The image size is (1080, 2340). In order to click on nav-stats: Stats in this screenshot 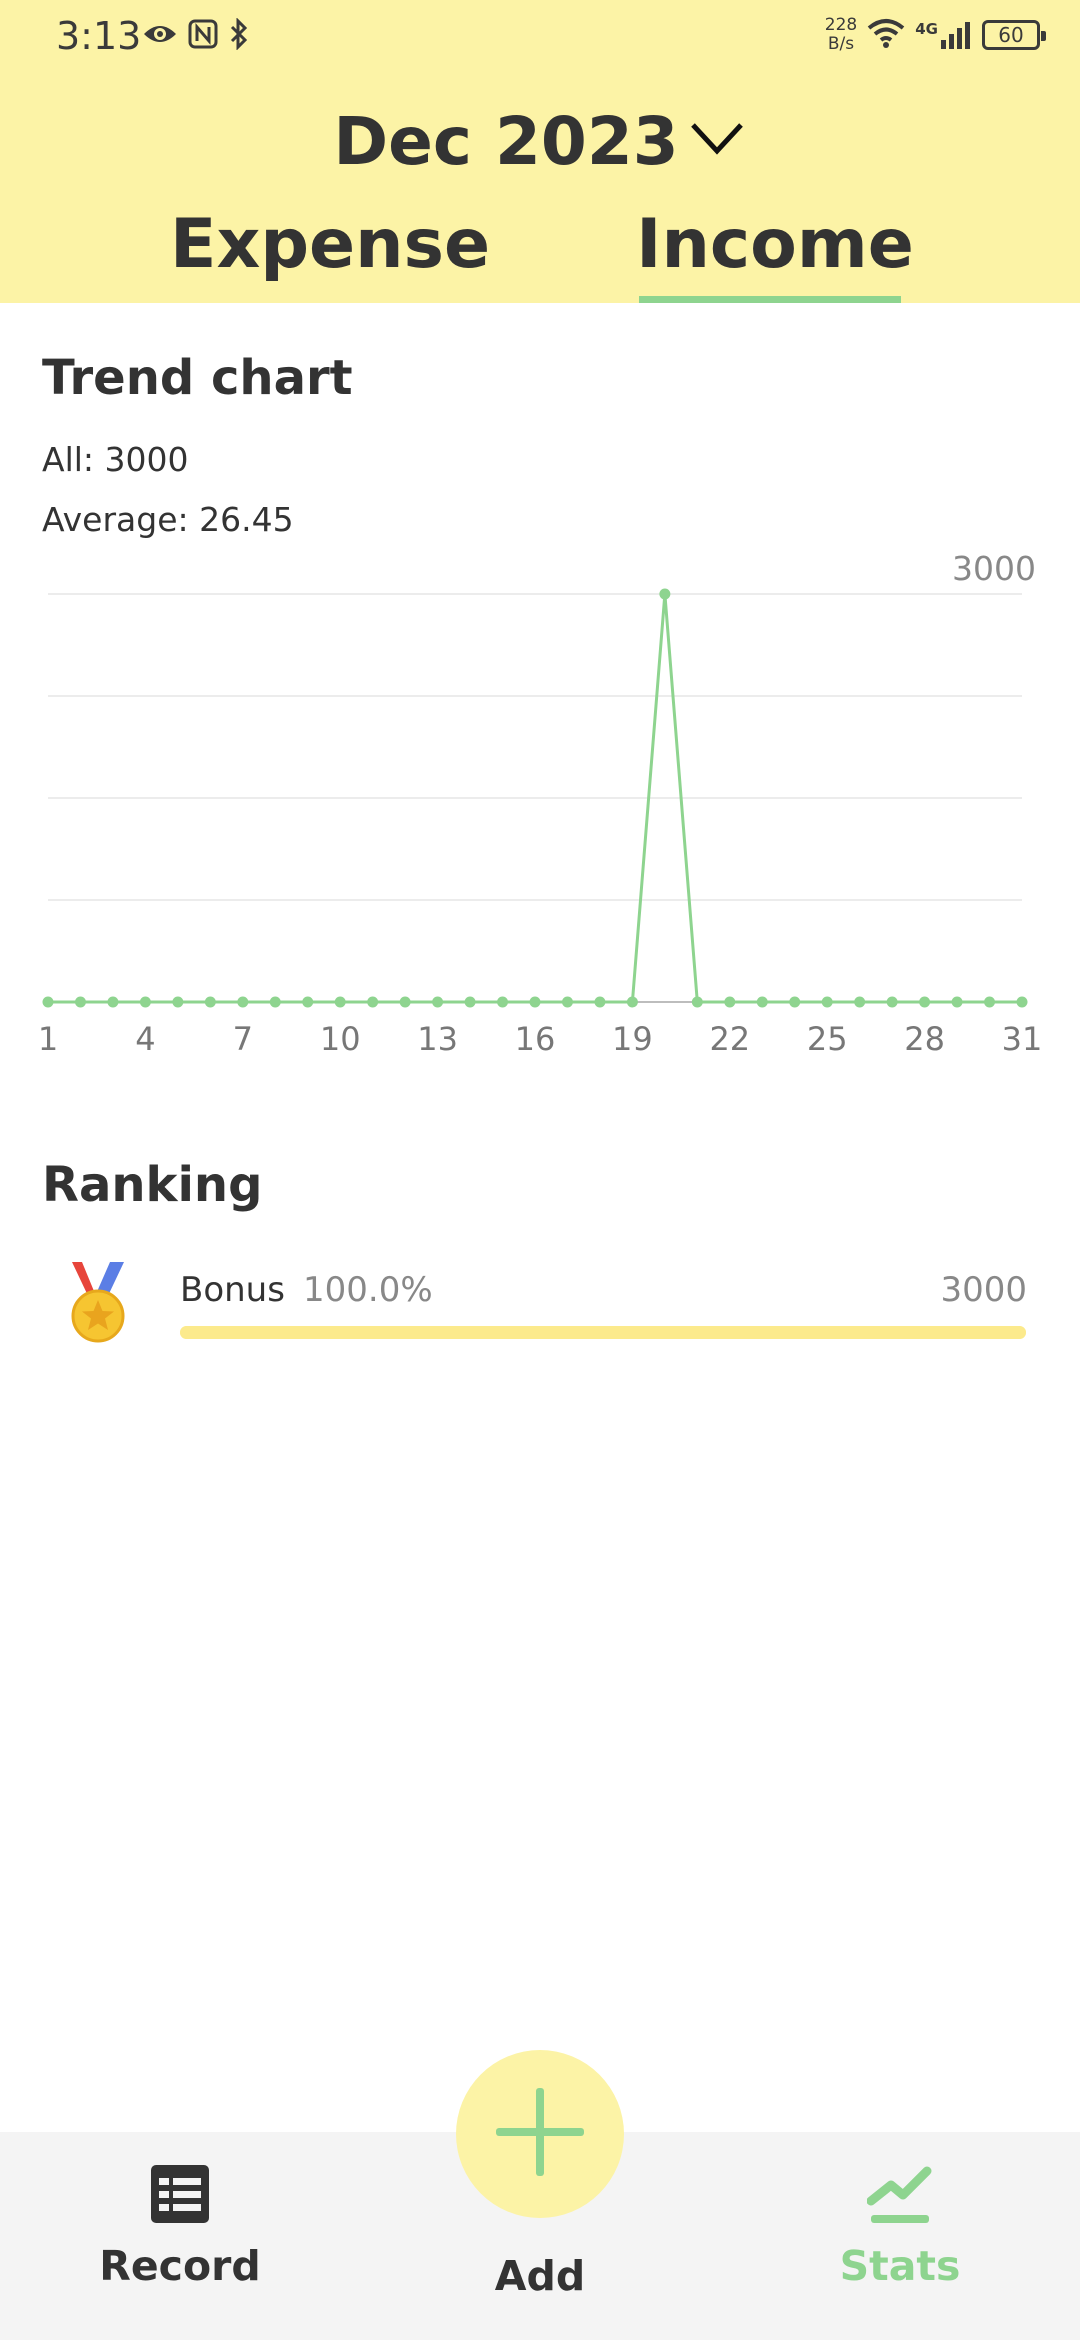, I will do `click(900, 2225)`.